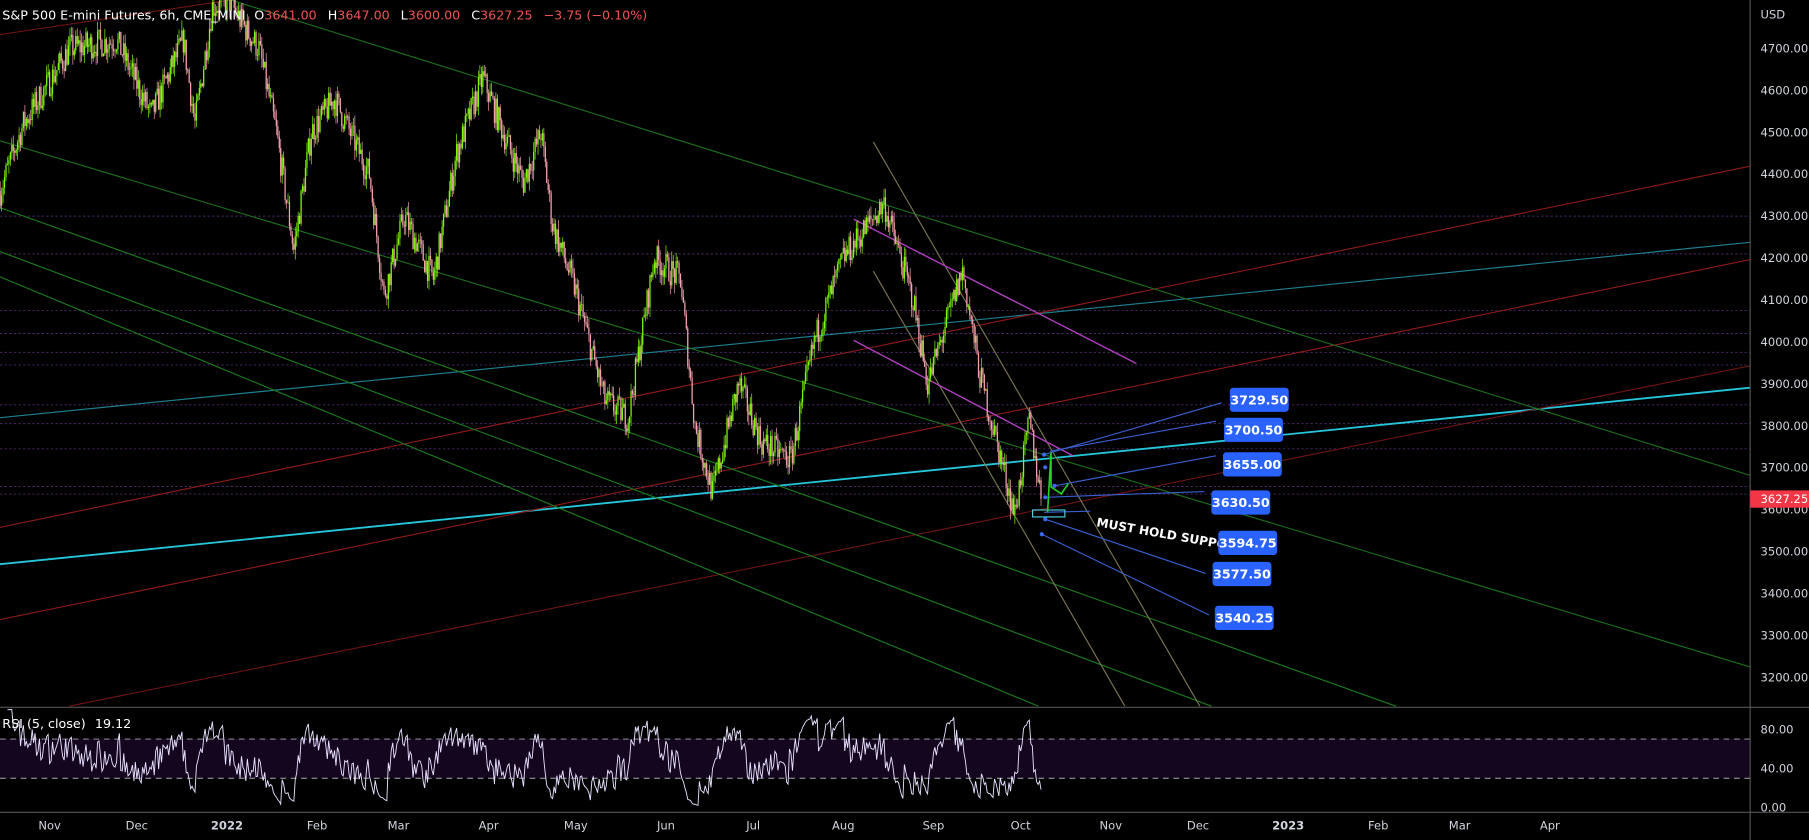 This screenshot has width=1809, height=840. Describe the element at coordinates (259, 15) in the screenshot. I see `open-label: O` at that location.